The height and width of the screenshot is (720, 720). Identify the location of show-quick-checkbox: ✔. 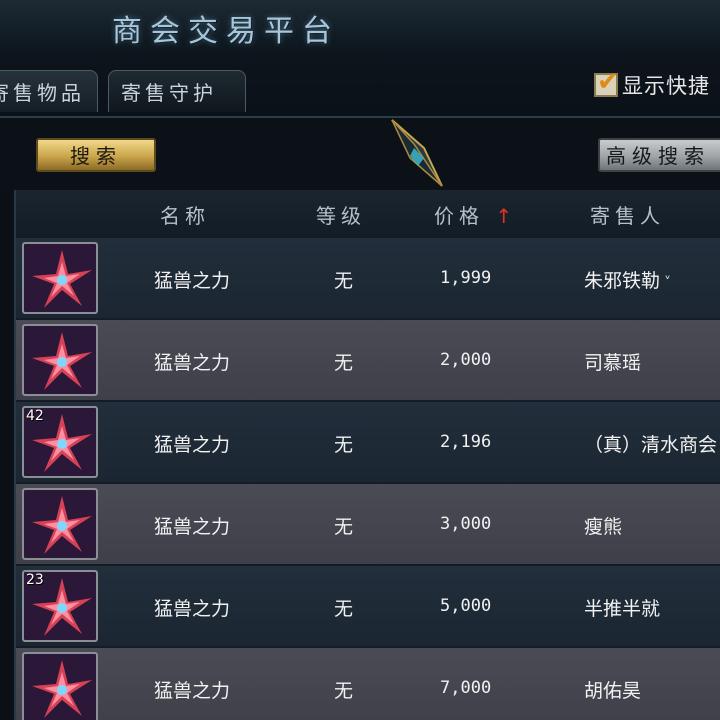
(606, 82).